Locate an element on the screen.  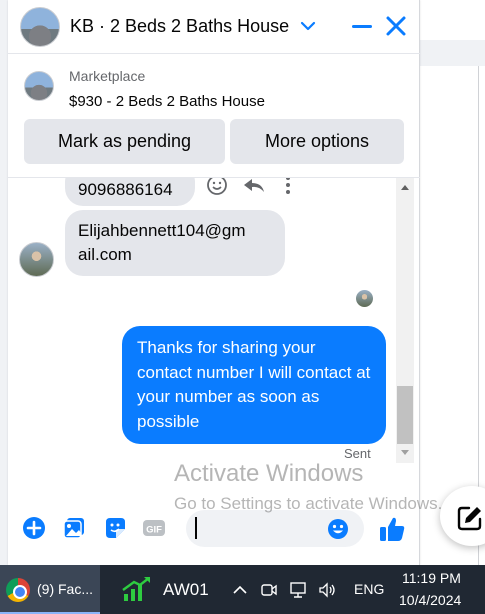
plus-icon is located at coordinates (34, 528).